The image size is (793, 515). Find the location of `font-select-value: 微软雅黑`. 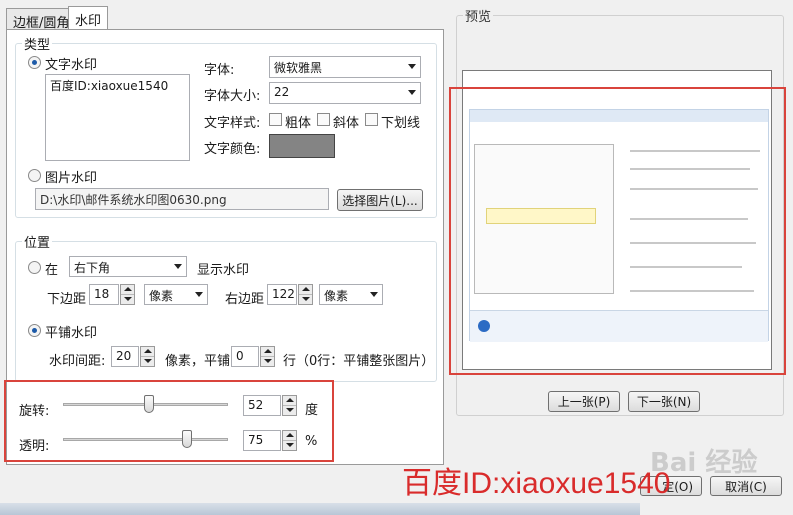

font-select-value: 微软雅黑 is located at coordinates (298, 68).